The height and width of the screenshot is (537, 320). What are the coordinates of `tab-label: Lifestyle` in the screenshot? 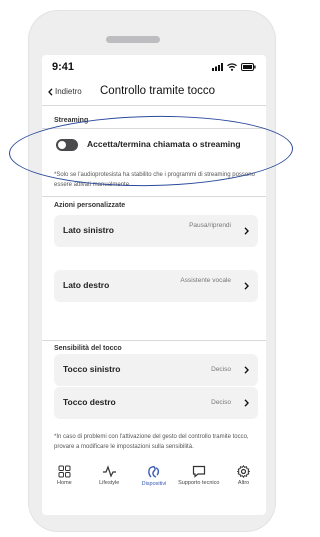 It's located at (109, 483).